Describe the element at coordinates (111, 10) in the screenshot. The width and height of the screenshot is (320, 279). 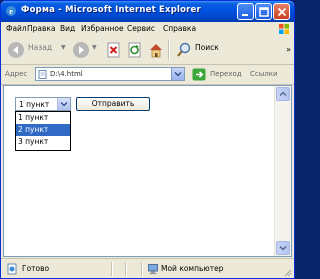
I see `window-title: Форма - Microsoft Internet Explorer` at that location.